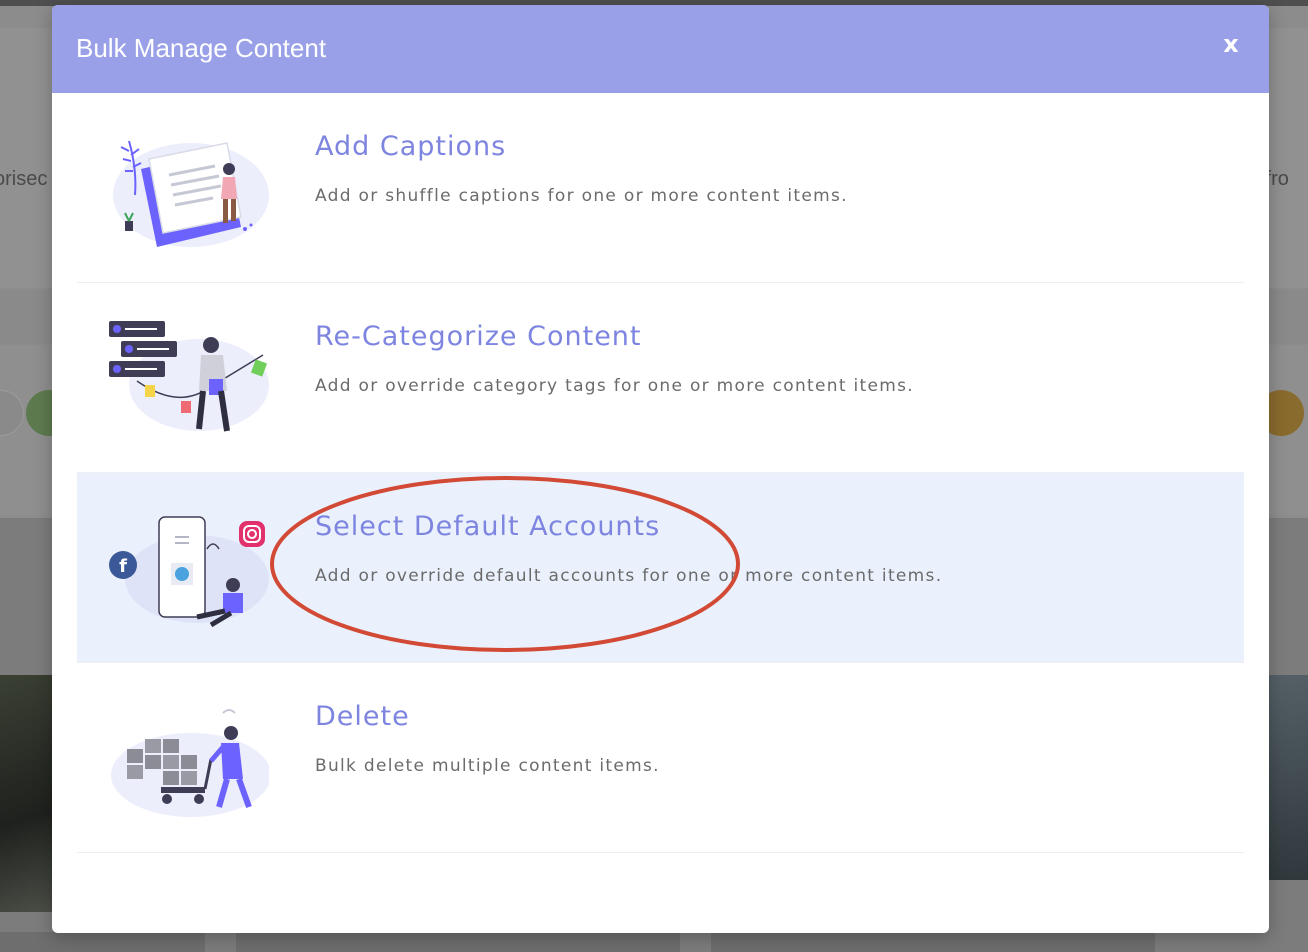 The height and width of the screenshot is (952, 1308). Describe the element at coordinates (188, 760) in the screenshot. I see `delete-illustration-icon` at that location.